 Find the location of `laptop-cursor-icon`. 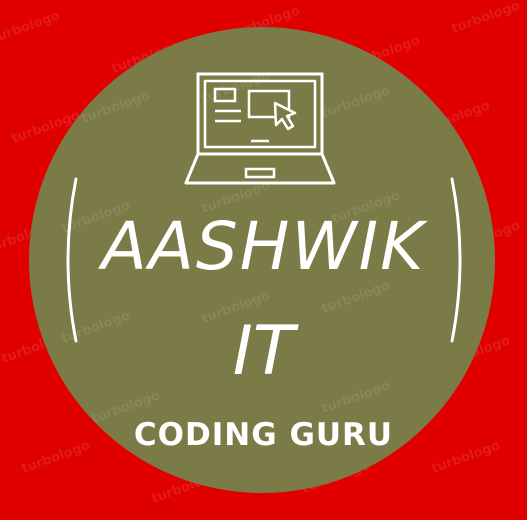

laptop-cursor-icon is located at coordinates (260, 128).